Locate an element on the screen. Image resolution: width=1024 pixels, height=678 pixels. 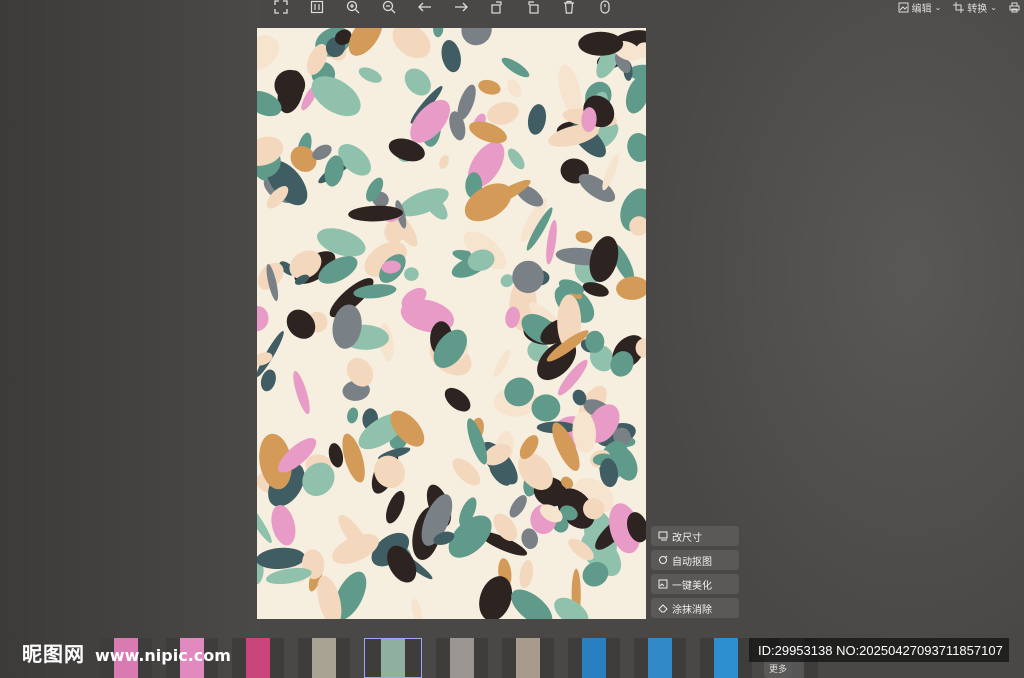
erase-button: 涂抹消除 is located at coordinates (695, 608).